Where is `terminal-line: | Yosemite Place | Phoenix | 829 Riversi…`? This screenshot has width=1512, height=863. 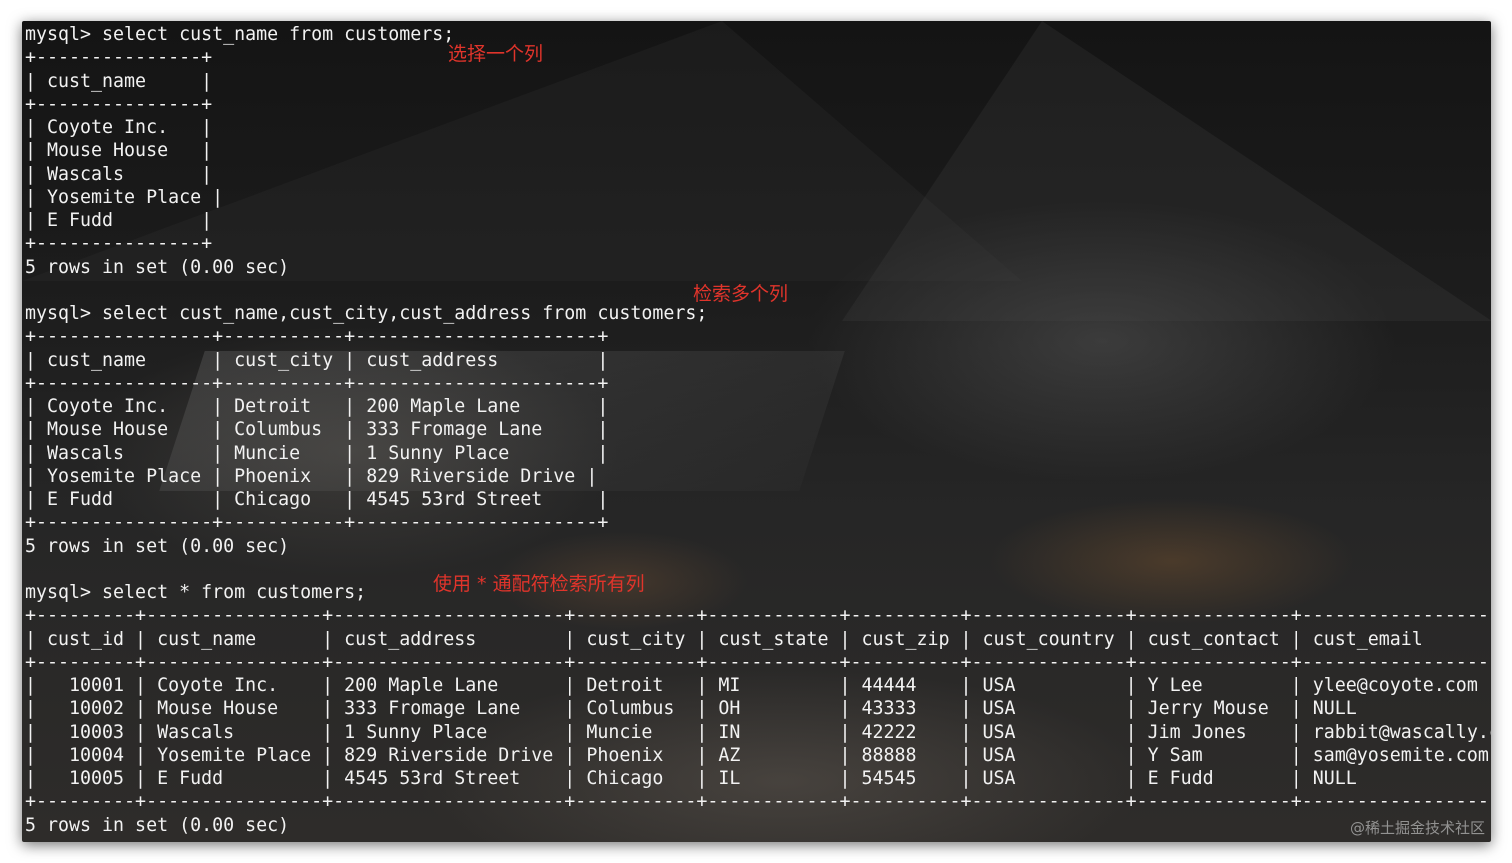
terminal-line: | Yosemite Place | Phoenix | 829 Riversi… is located at coordinates (311, 476).